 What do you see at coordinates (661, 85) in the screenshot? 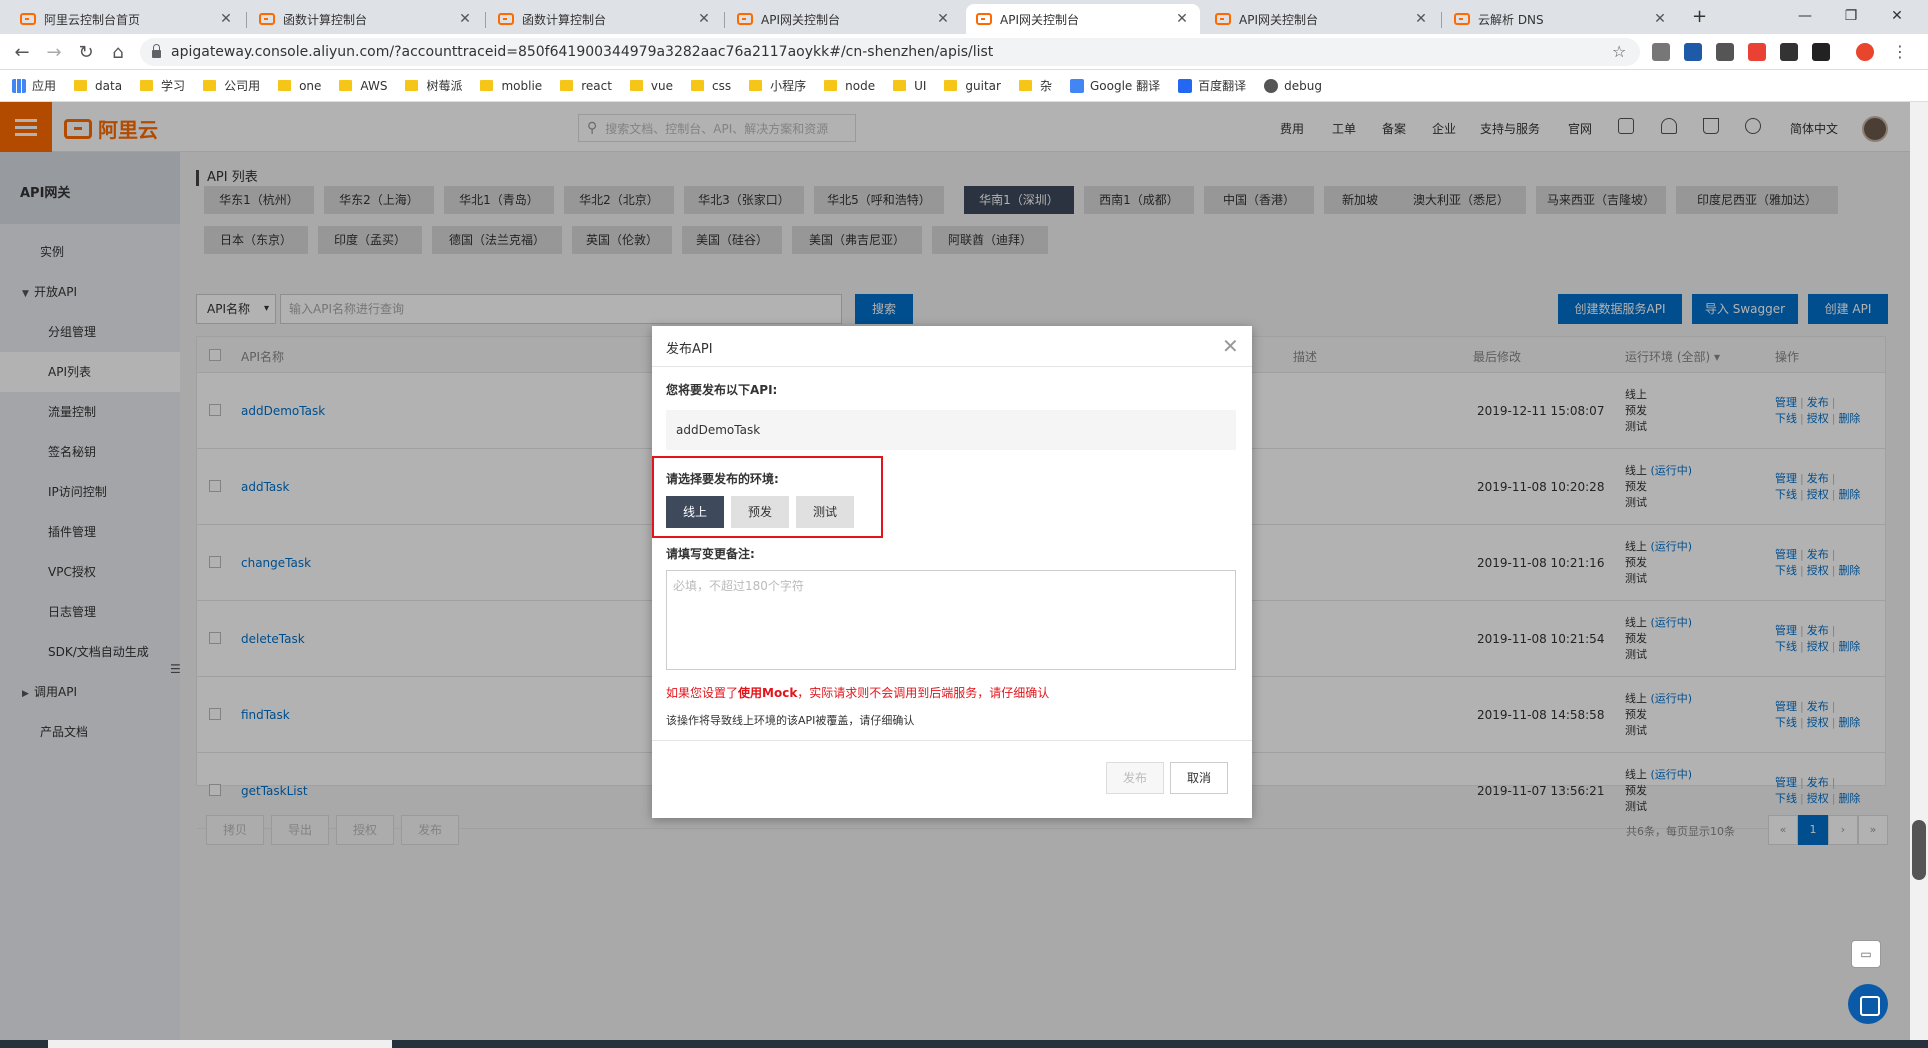
I see `bookmark-label: vue` at bounding box center [661, 85].